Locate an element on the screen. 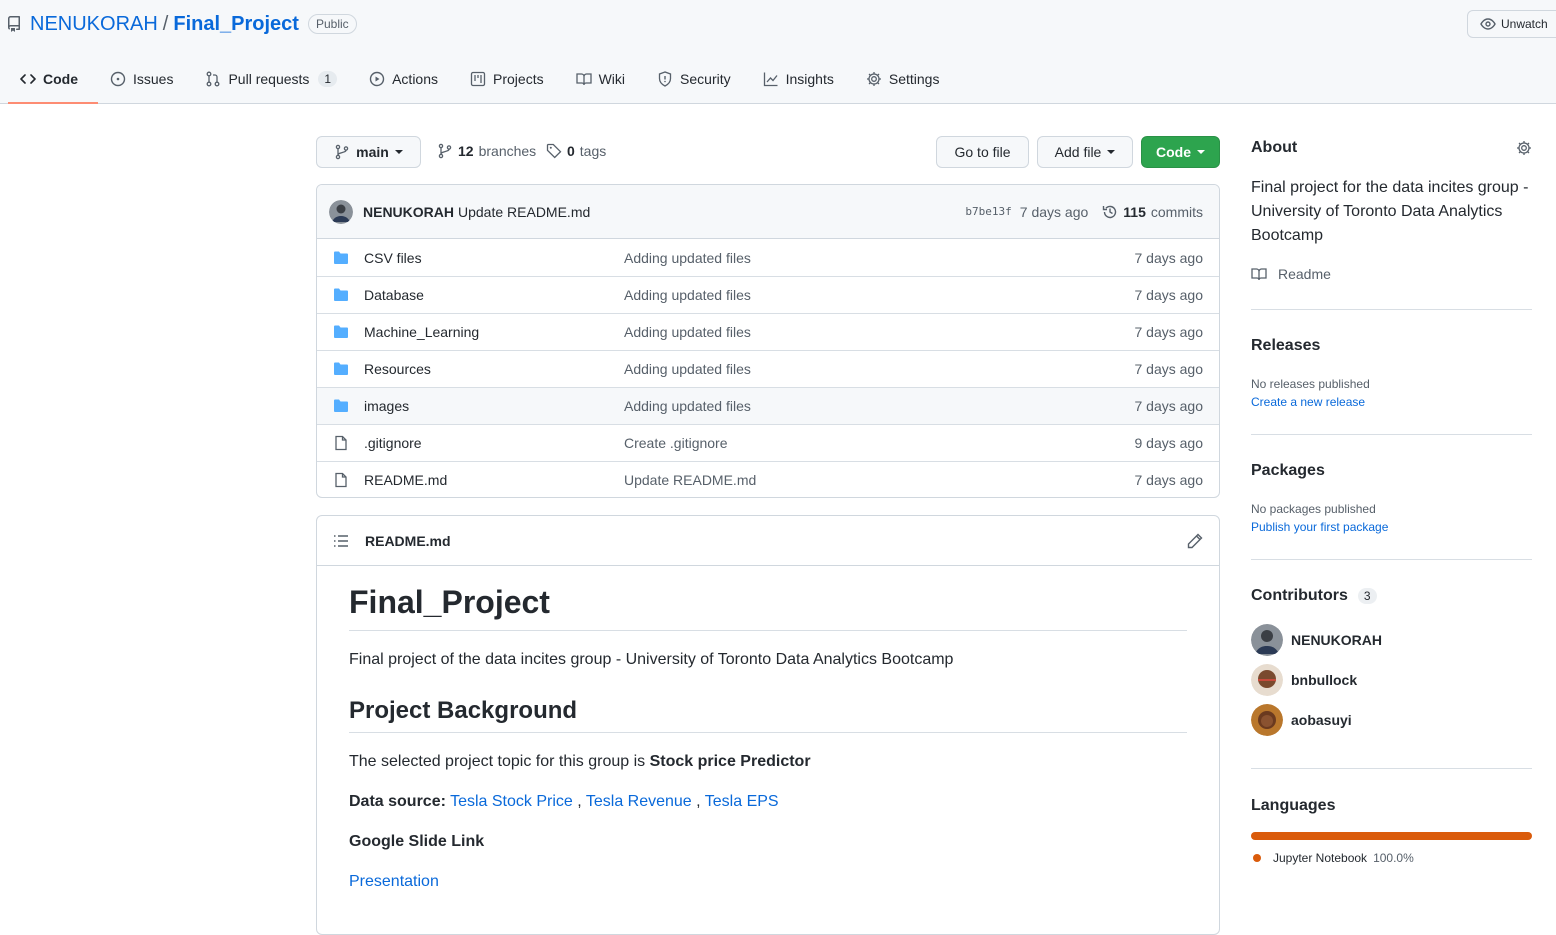 This screenshot has height=935, width=1556. unwatch-button: Unwatch is located at coordinates (1511, 24).